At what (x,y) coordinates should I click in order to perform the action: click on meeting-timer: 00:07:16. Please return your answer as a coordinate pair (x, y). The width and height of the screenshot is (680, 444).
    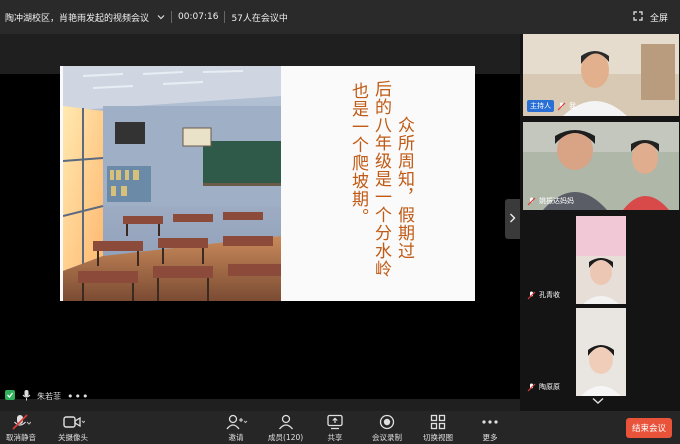
    Looking at the image, I should click on (198, 17).